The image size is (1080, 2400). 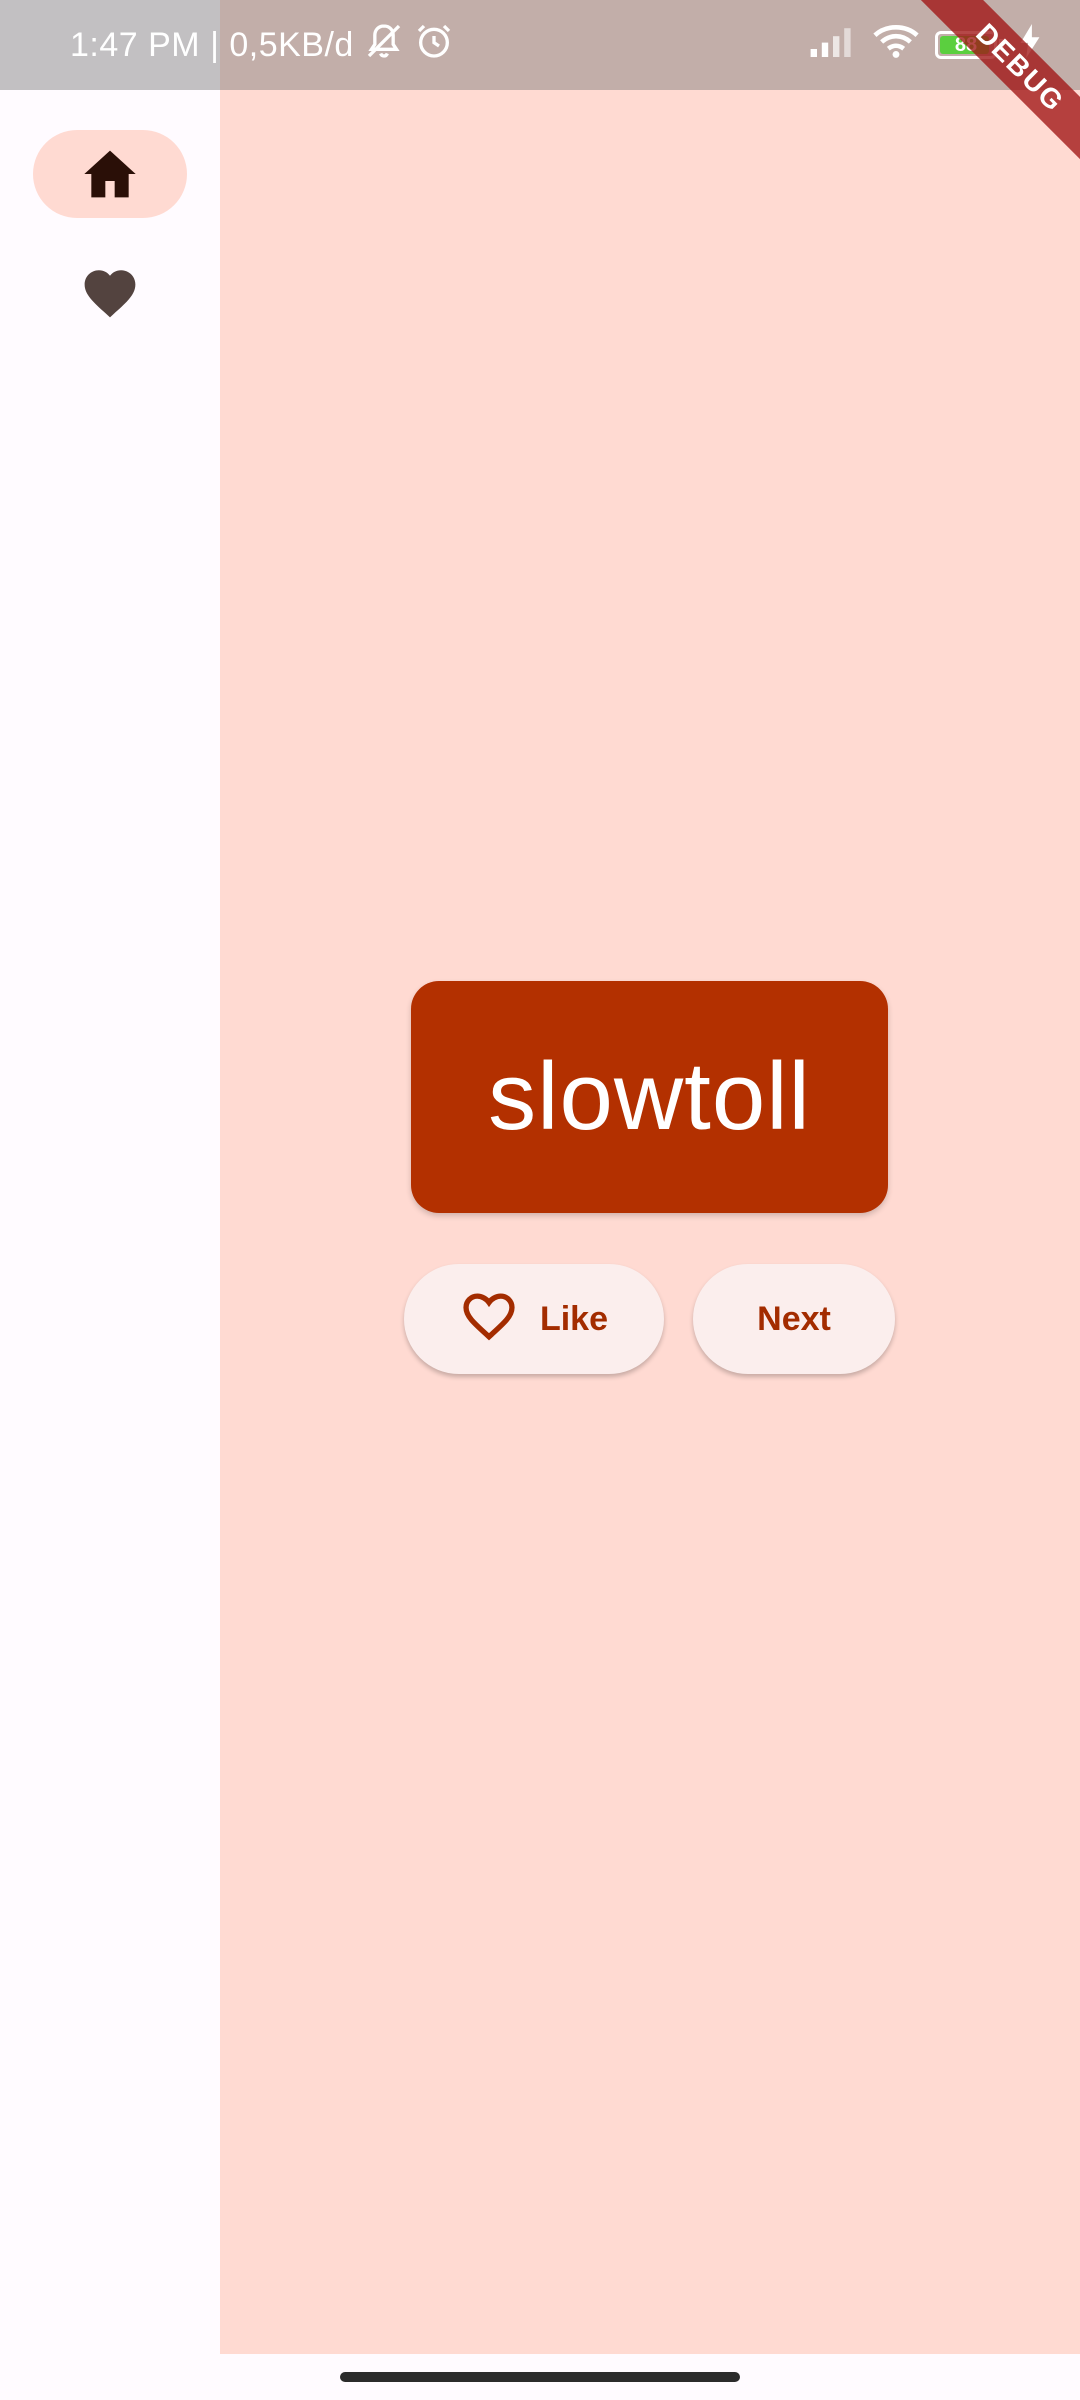 I want to click on nav-home-destination, so click(x=110, y=174).